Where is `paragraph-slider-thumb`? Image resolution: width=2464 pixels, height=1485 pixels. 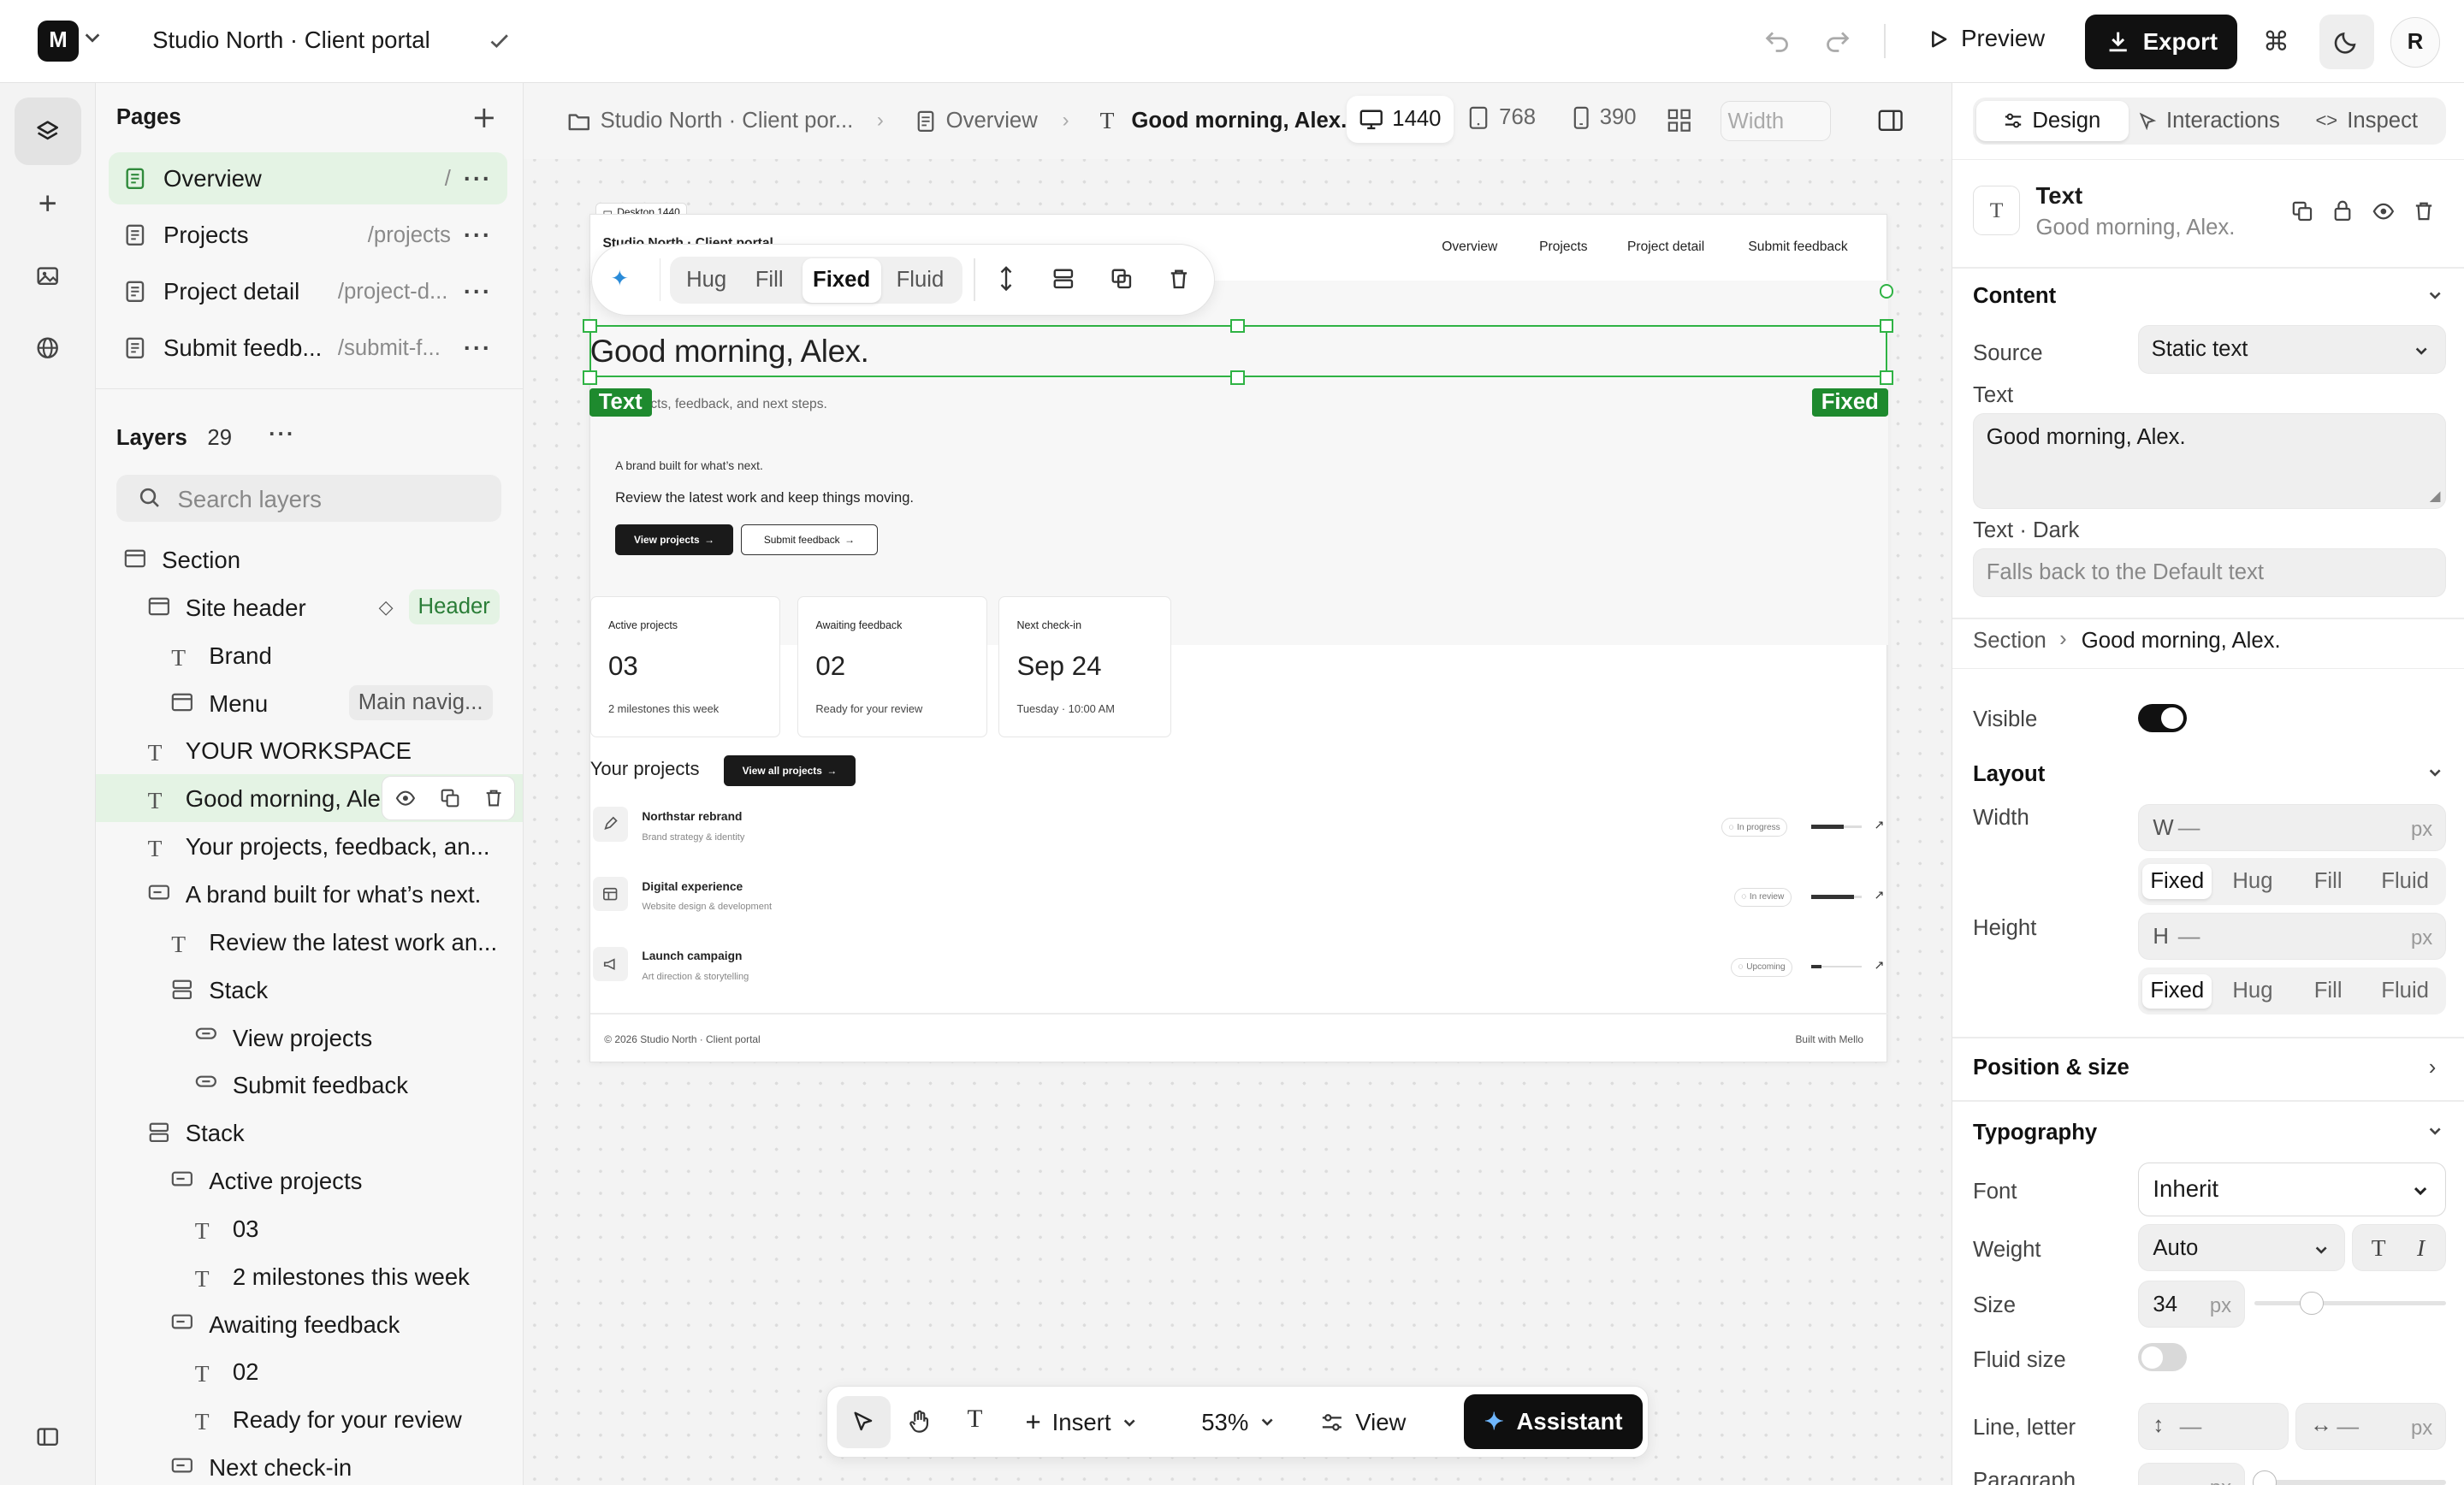 paragraph-slider-thumb is located at coordinates (2264, 1477).